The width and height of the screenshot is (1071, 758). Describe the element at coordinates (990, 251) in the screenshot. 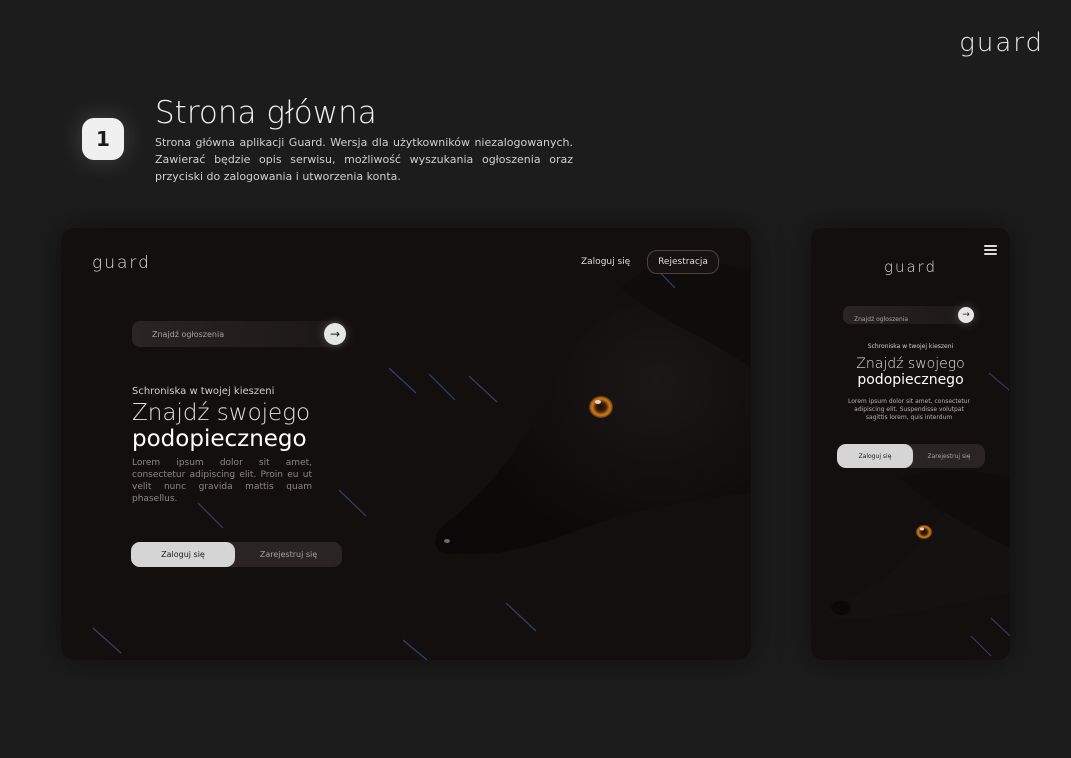

I see `hamburger-menu-icon` at that location.